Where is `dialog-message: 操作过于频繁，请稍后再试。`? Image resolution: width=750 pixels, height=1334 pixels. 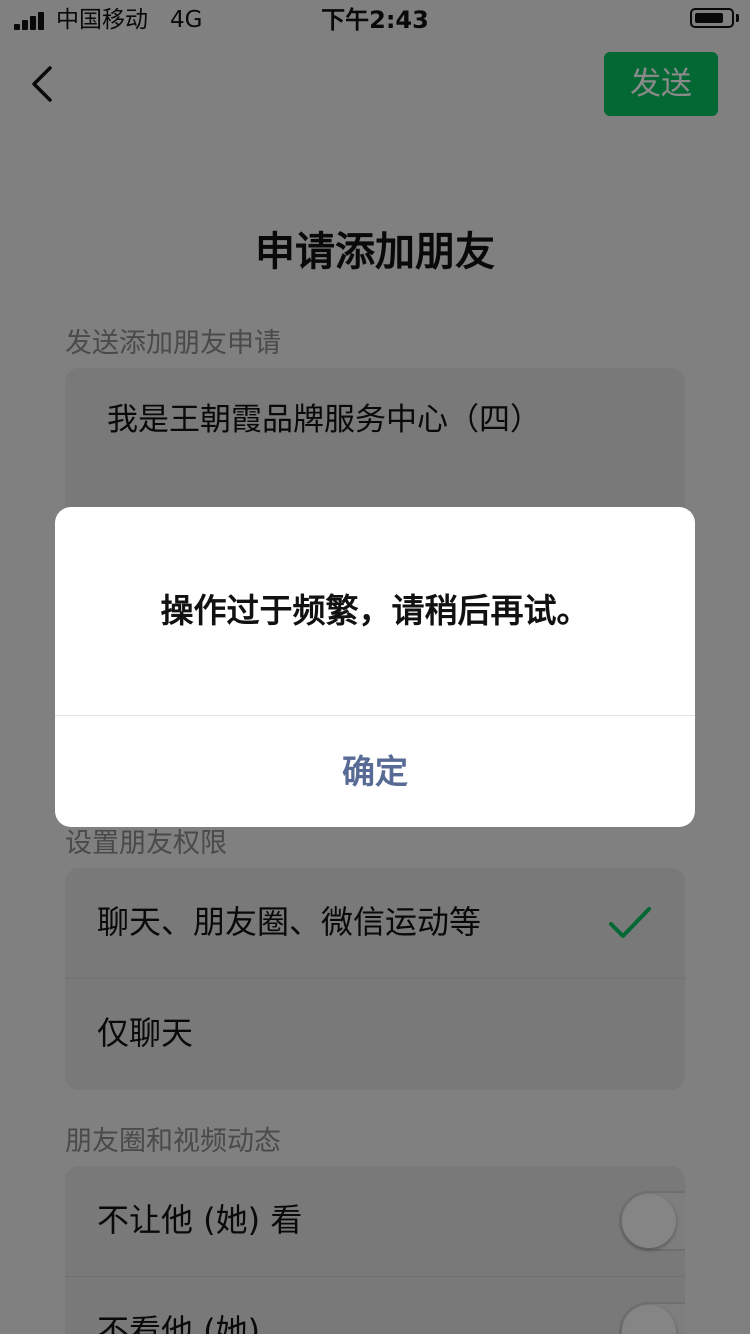
dialog-message: 操作过于频繁，请稍后再试。 is located at coordinates (375, 610).